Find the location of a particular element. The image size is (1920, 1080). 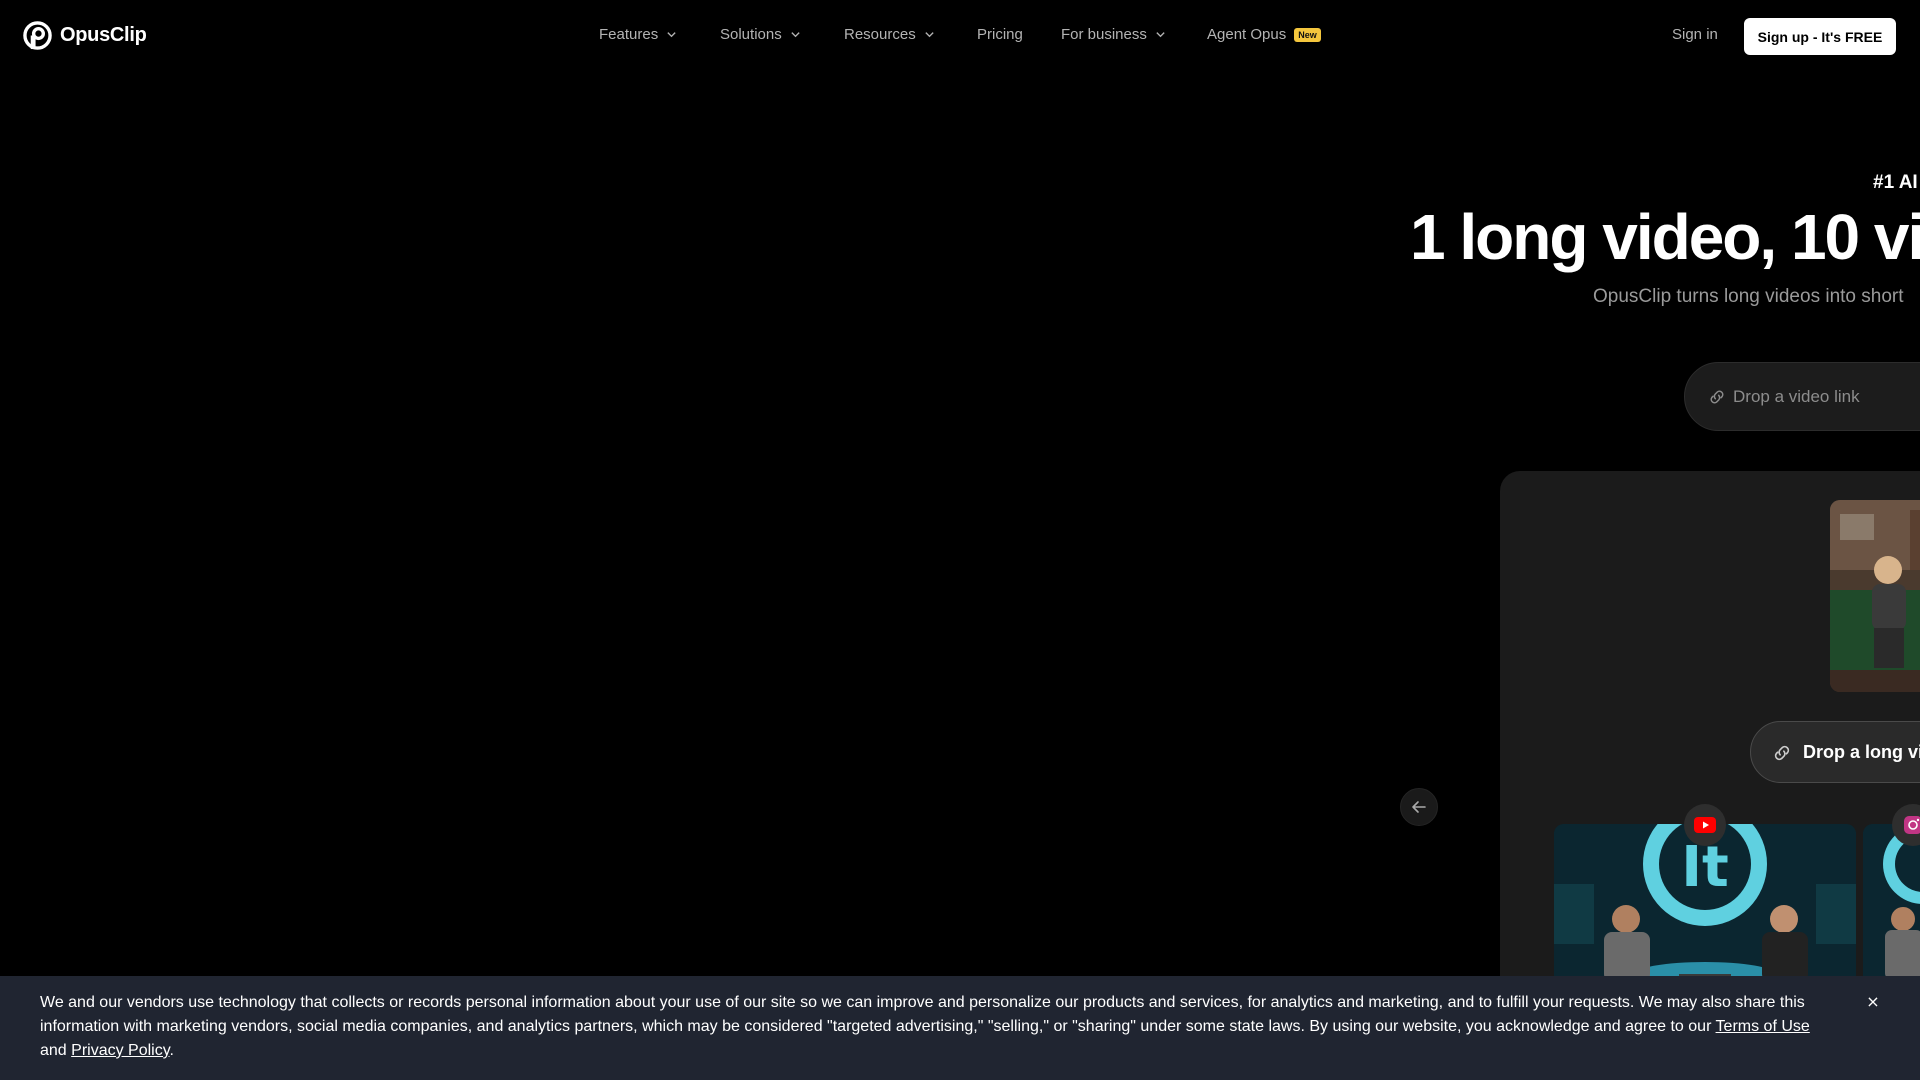

close-icon: × is located at coordinates (1873, 1001).